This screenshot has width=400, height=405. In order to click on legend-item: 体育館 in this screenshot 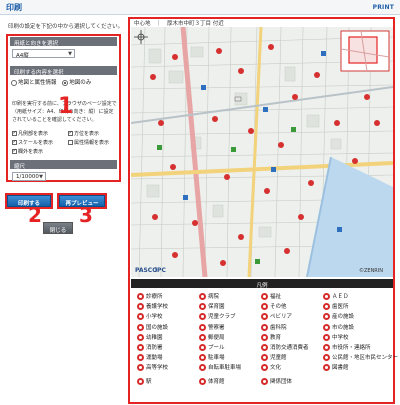, I will do `click(212, 381)`.